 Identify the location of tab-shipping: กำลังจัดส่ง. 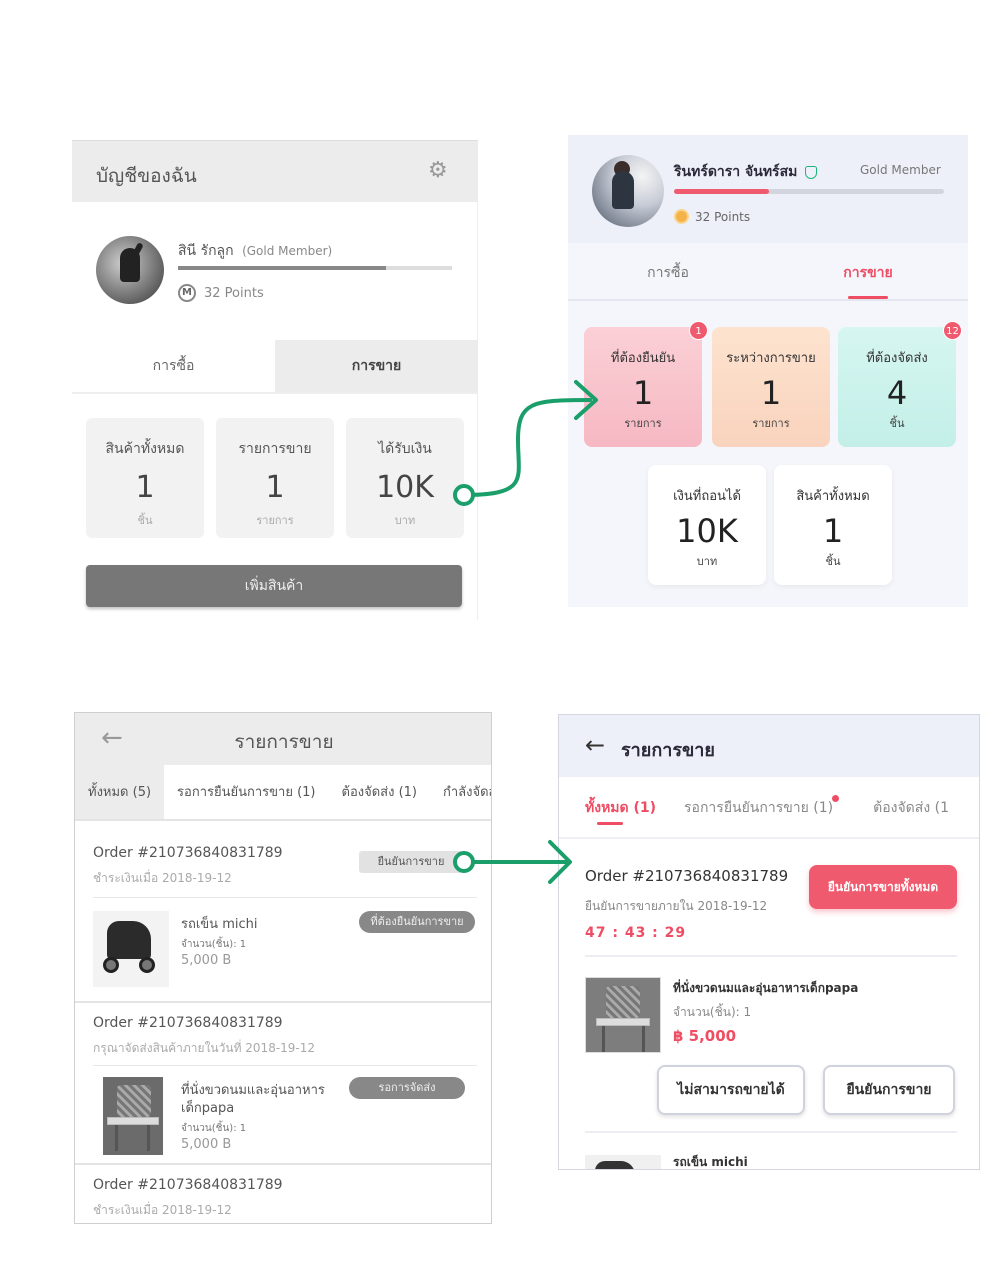
(460, 792).